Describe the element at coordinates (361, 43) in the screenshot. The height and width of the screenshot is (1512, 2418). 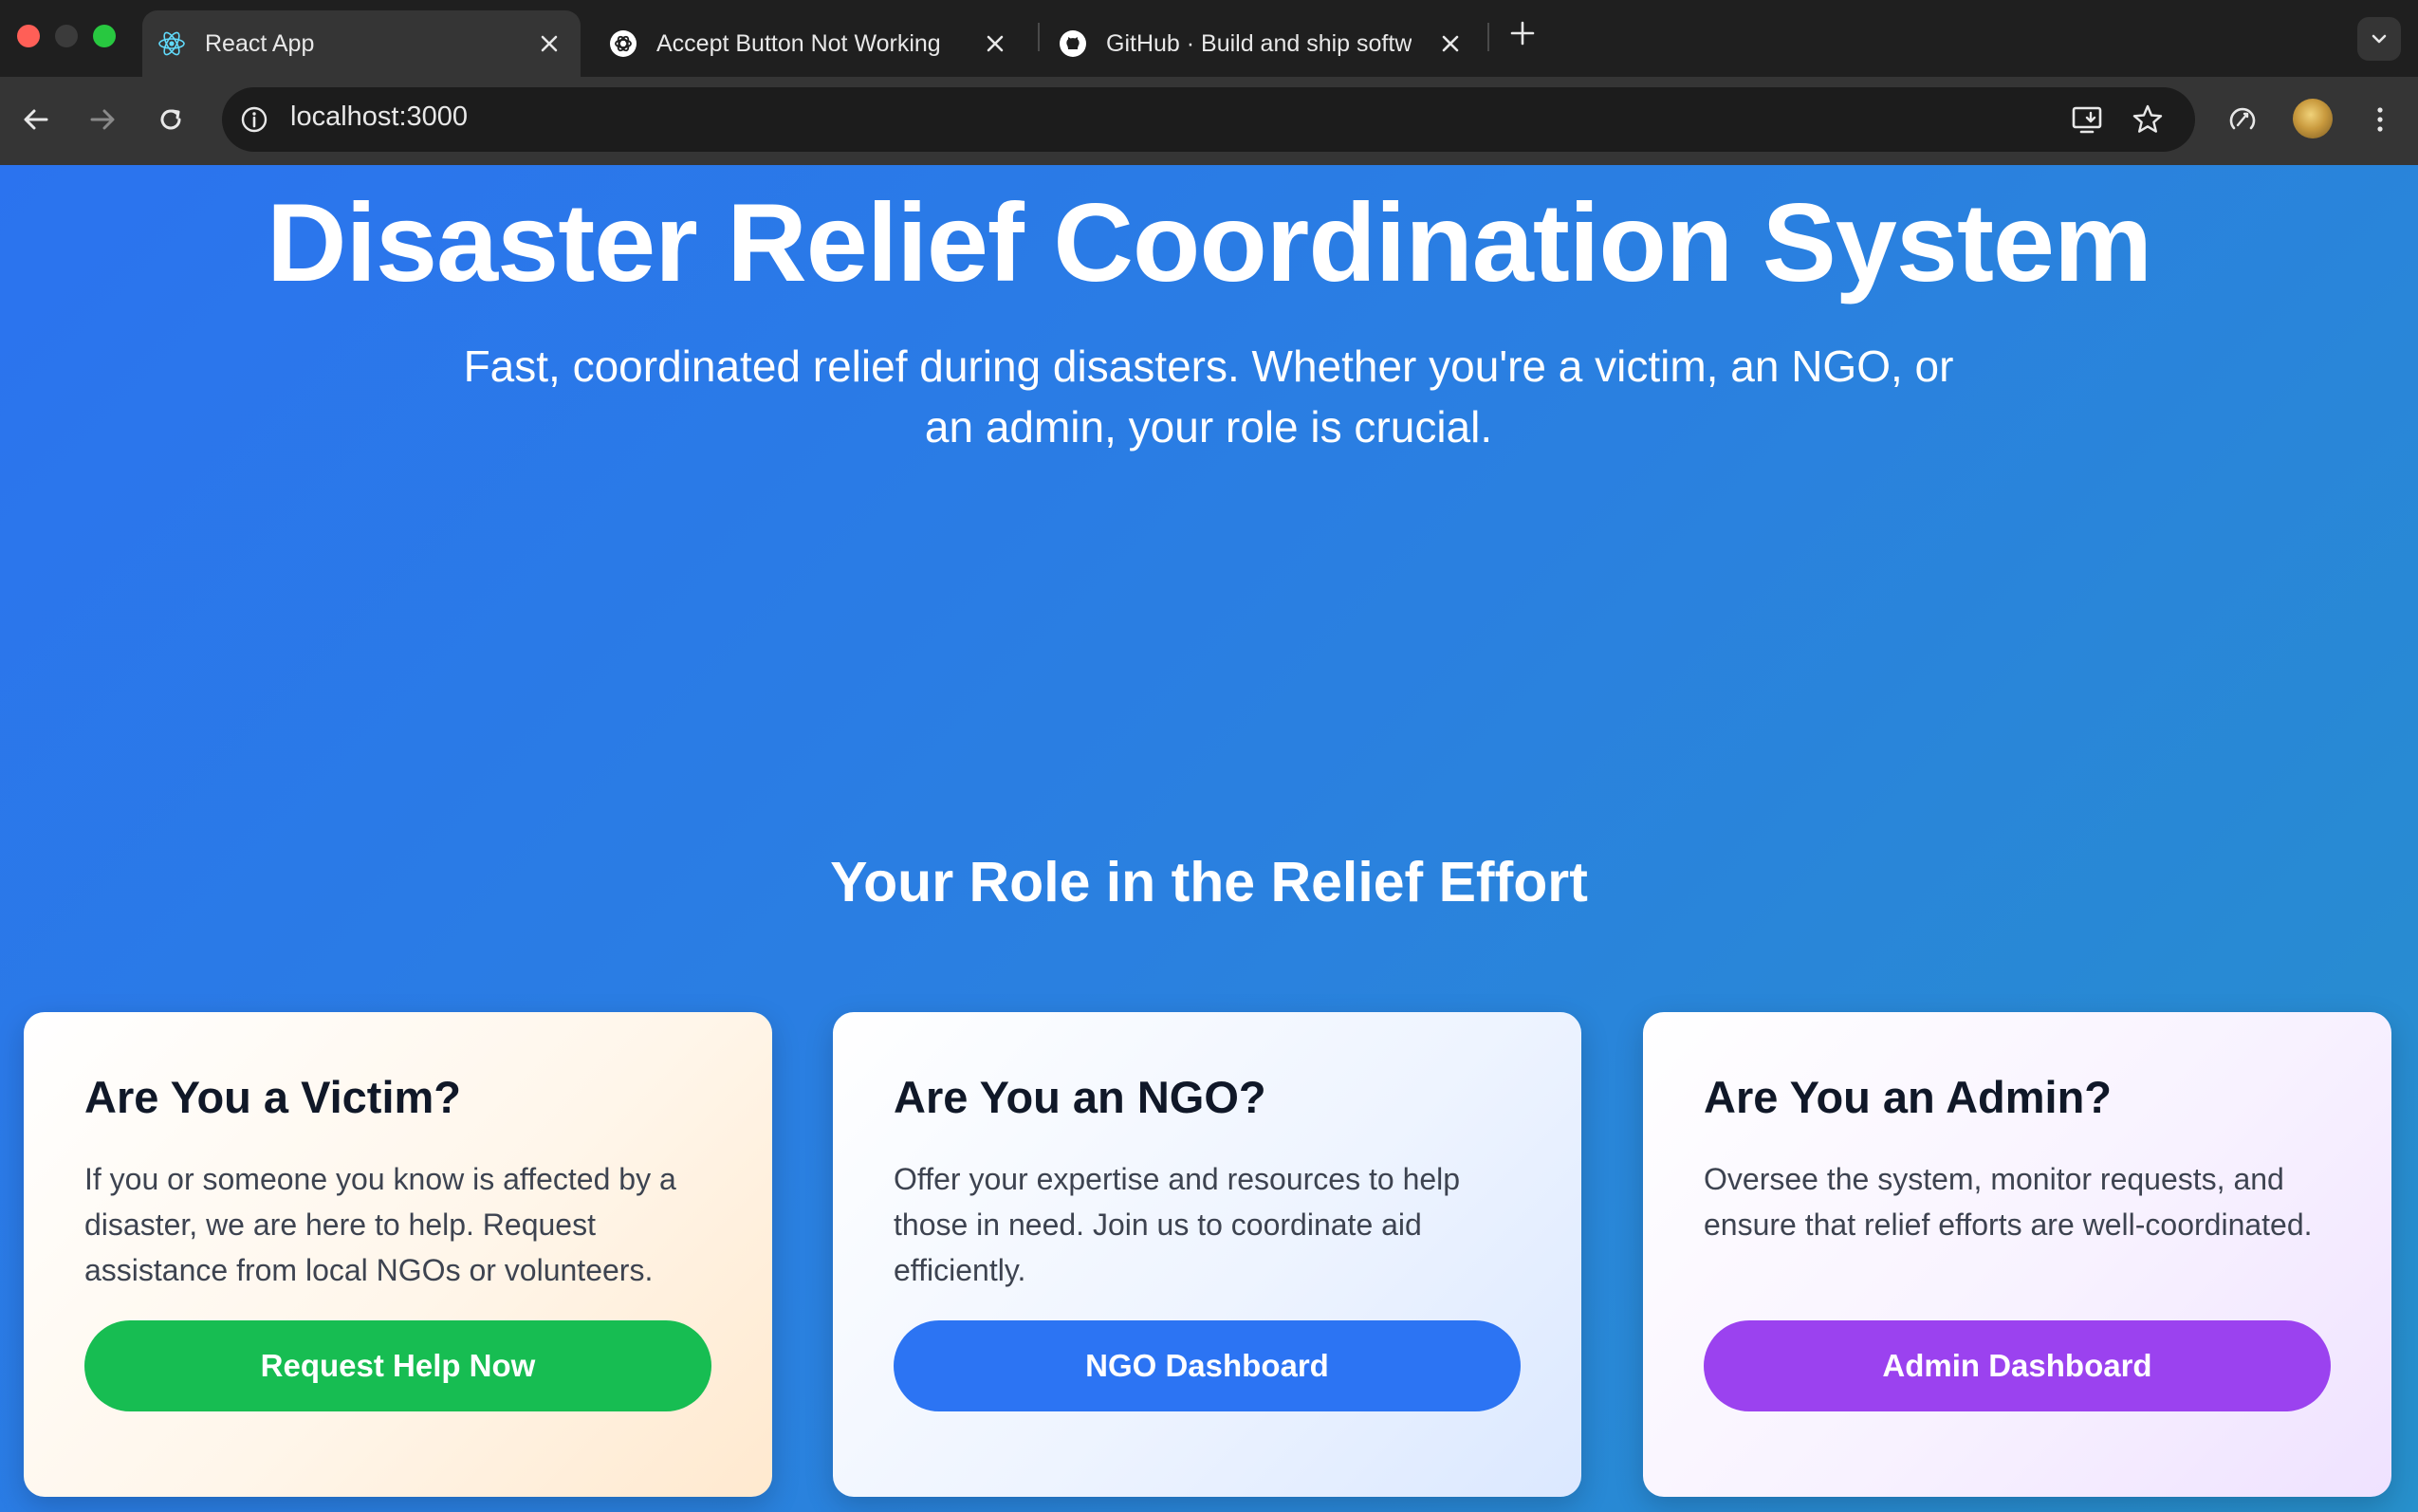
I see `tab-react-app: React App` at that location.